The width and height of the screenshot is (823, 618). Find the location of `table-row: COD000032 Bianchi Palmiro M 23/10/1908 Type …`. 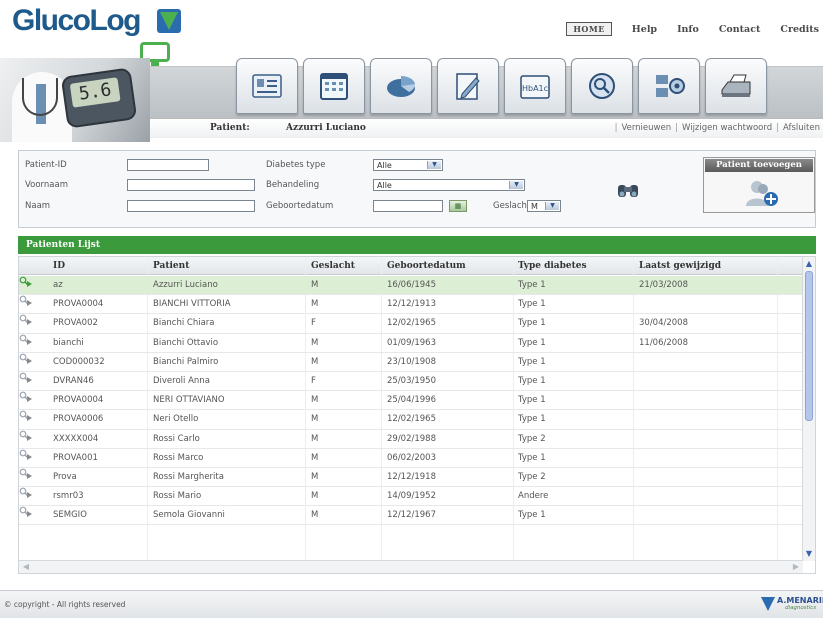

table-row: COD000032 Bianchi Palmiro M 23/10/1908 Type … is located at coordinates (411, 362).